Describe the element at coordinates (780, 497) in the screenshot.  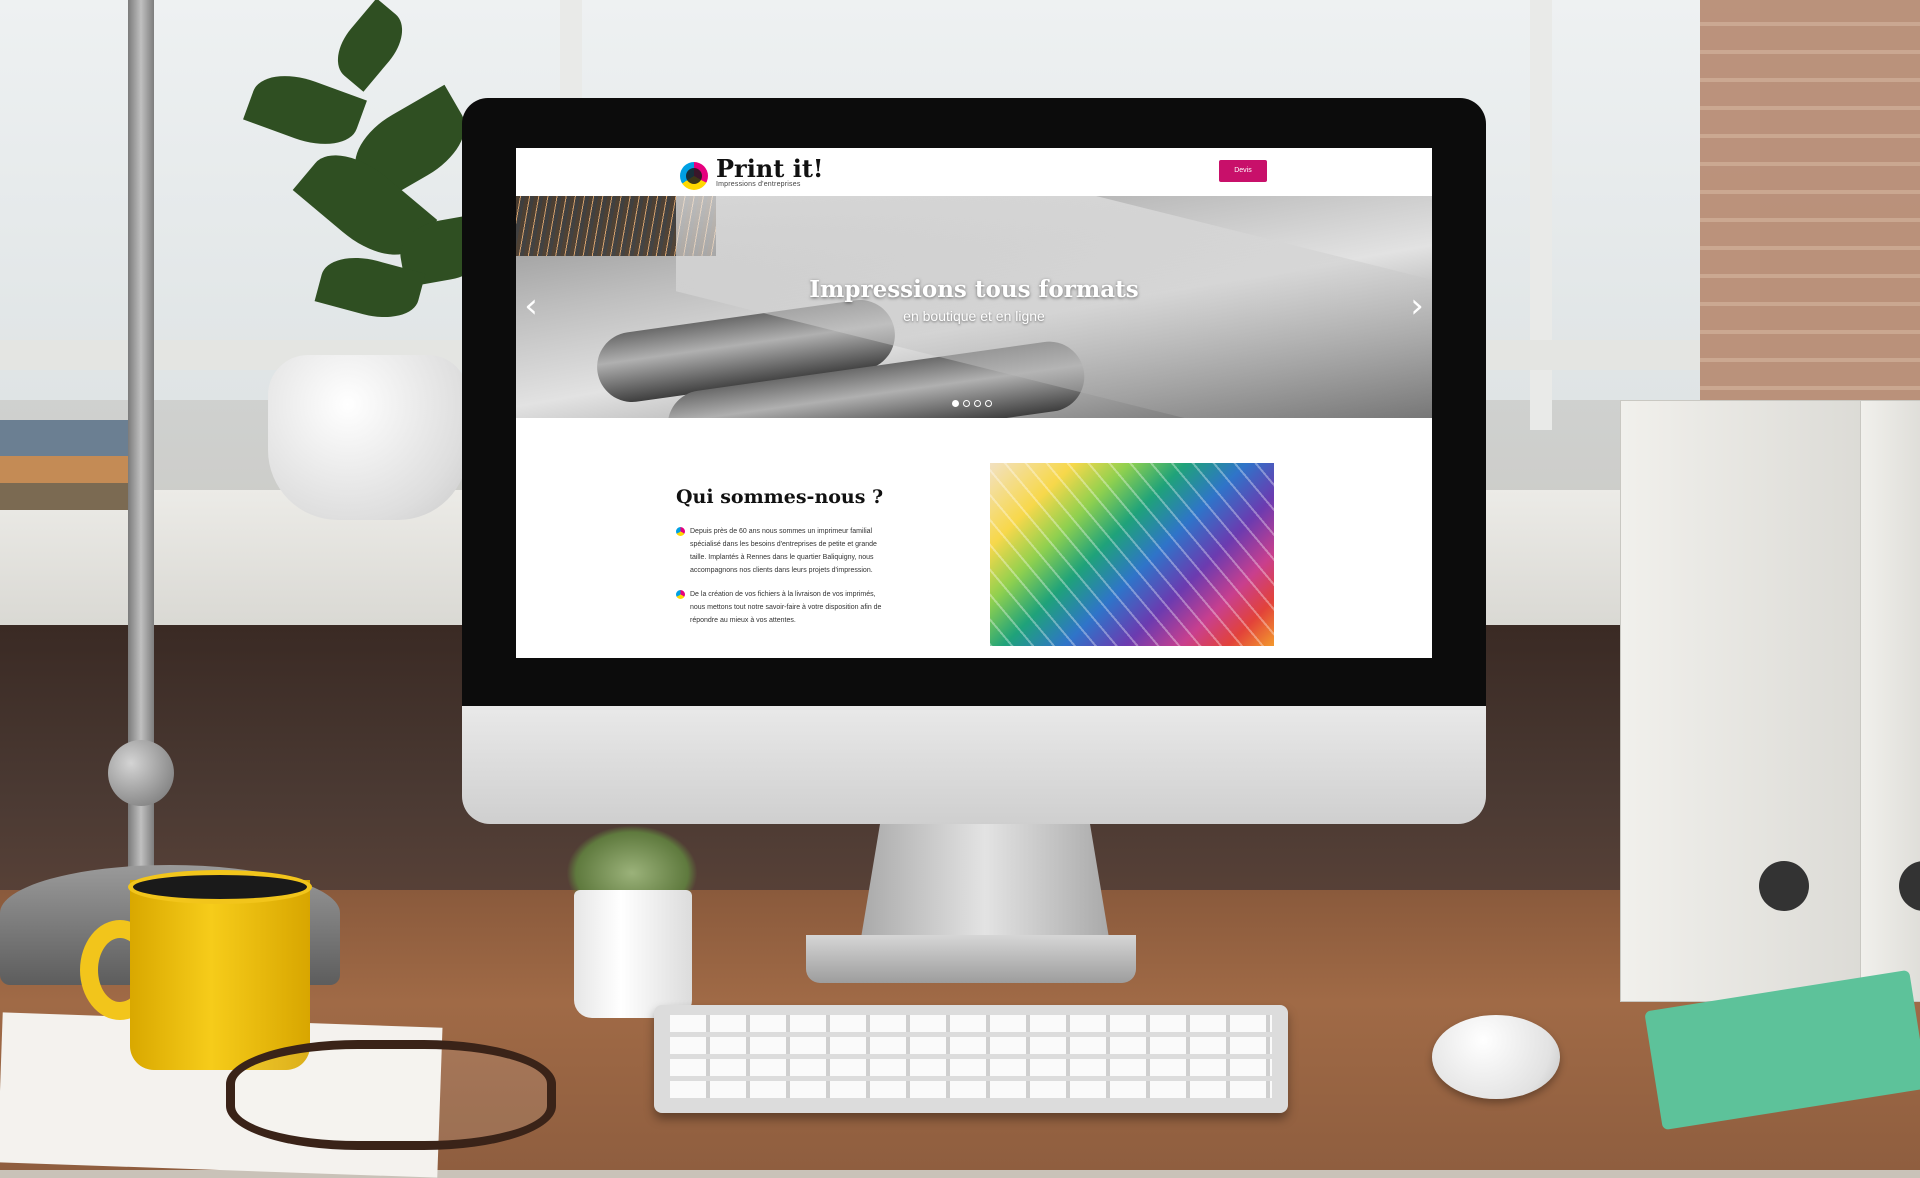
I see `about-title: Qui sommes-nous ?` at that location.